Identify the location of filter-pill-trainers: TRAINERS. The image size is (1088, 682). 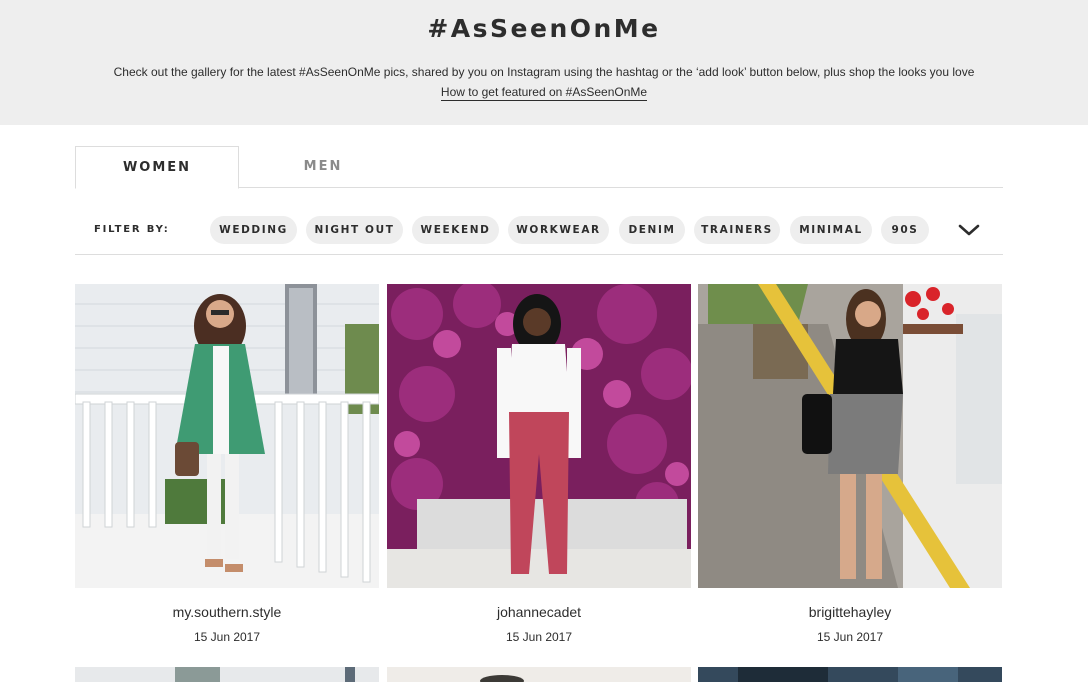
(737, 230).